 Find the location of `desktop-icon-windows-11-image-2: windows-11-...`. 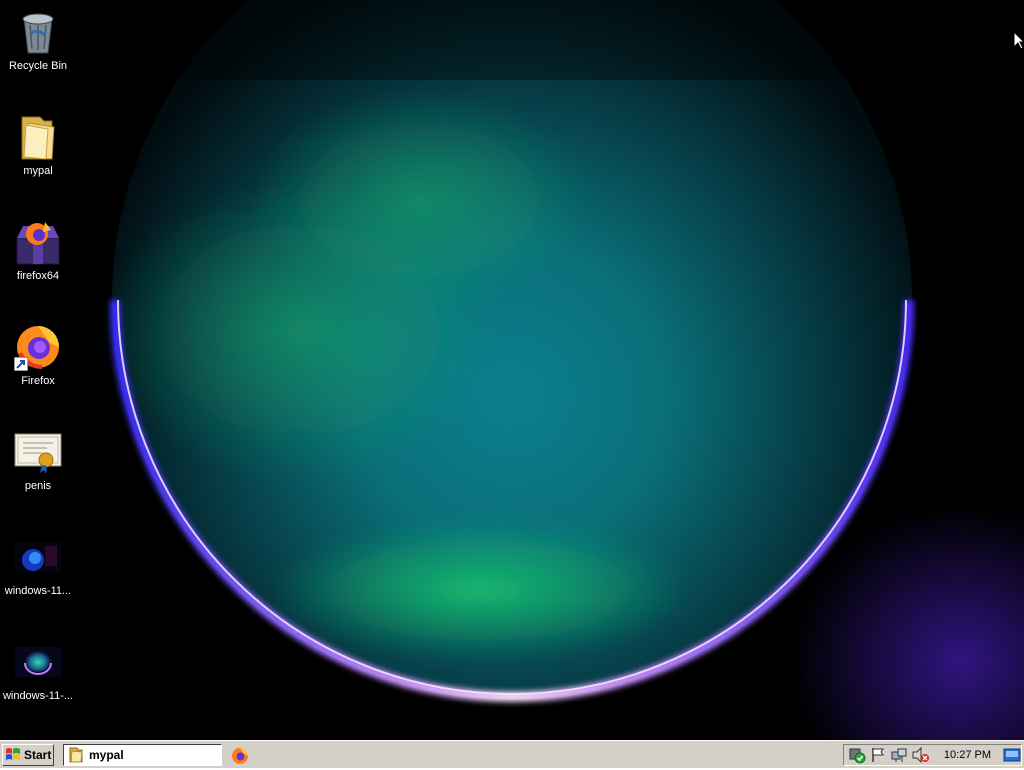

desktop-icon-windows-11-image-2: windows-11-... is located at coordinates (38, 670).